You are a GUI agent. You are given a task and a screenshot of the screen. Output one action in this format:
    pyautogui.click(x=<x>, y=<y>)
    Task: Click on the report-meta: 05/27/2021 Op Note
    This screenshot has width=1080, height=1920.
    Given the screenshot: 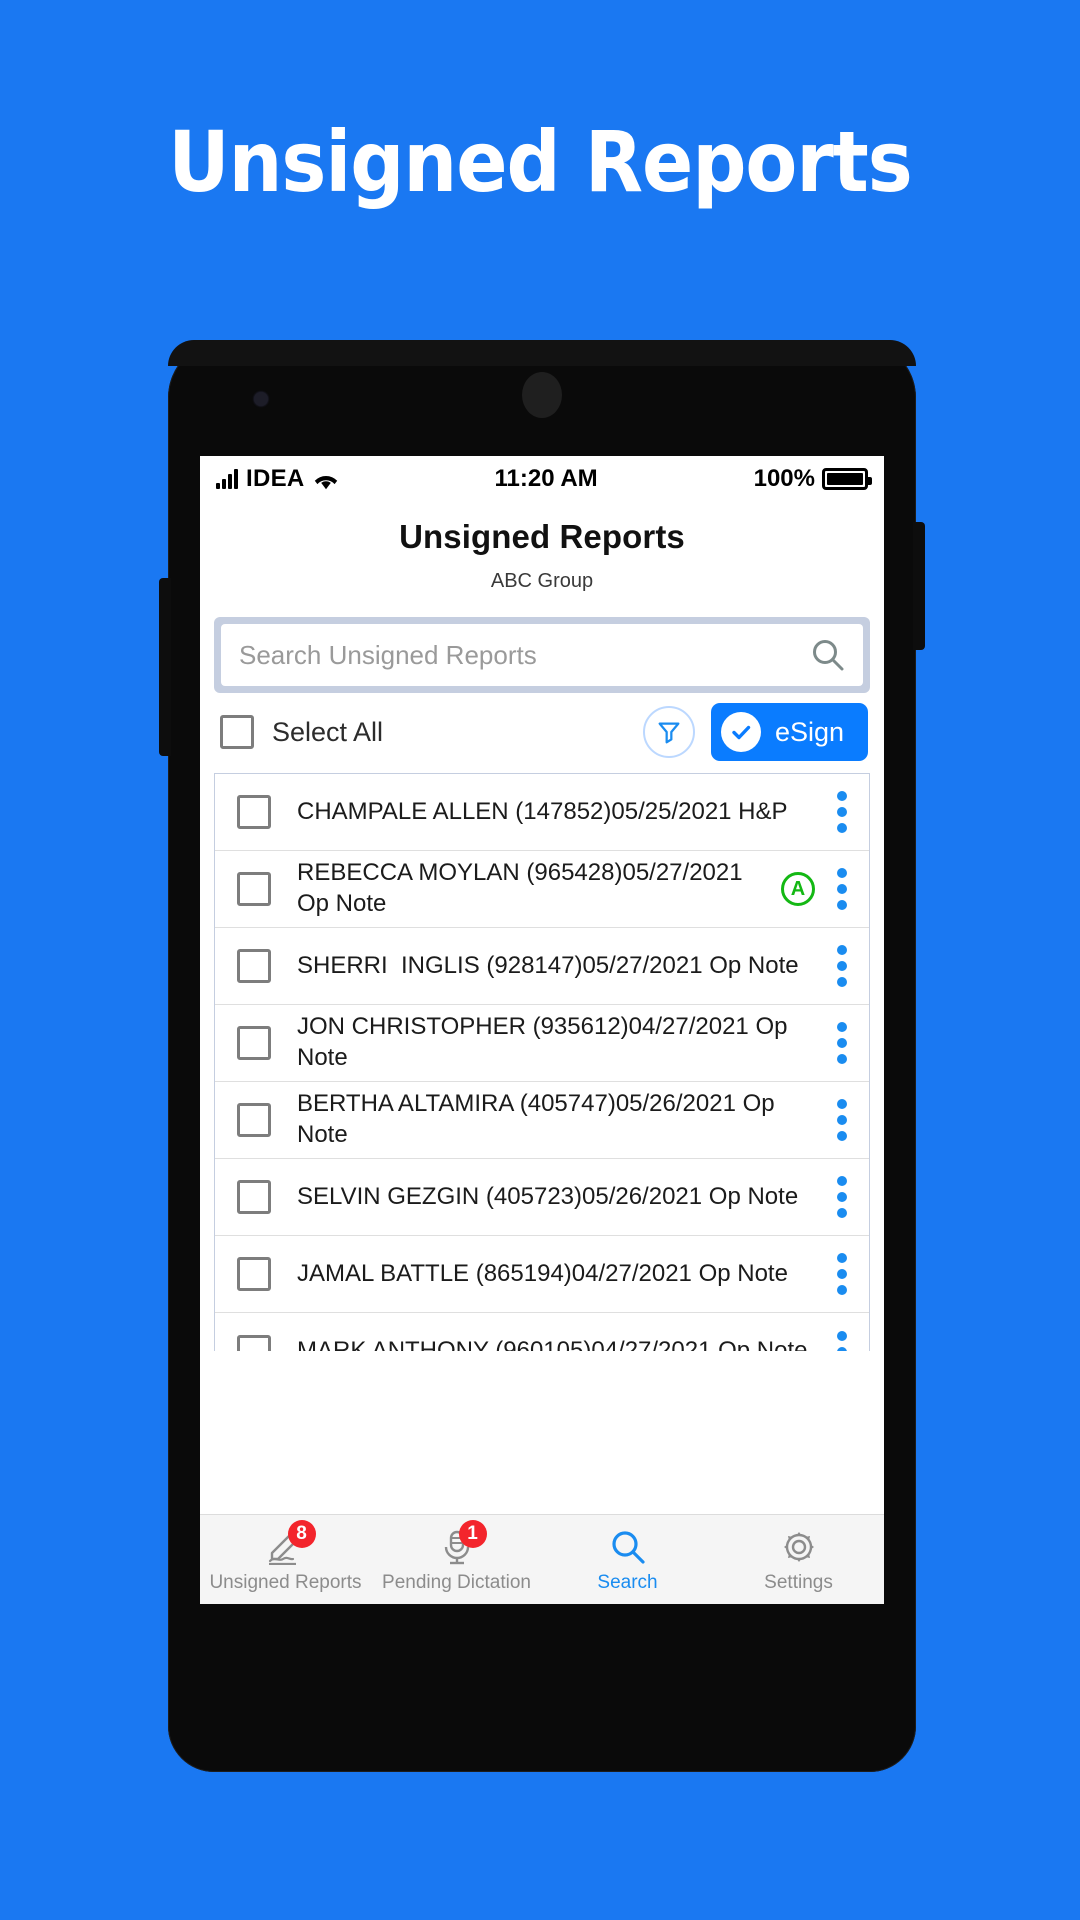 What is the action you would take?
    pyautogui.click(x=690, y=965)
    